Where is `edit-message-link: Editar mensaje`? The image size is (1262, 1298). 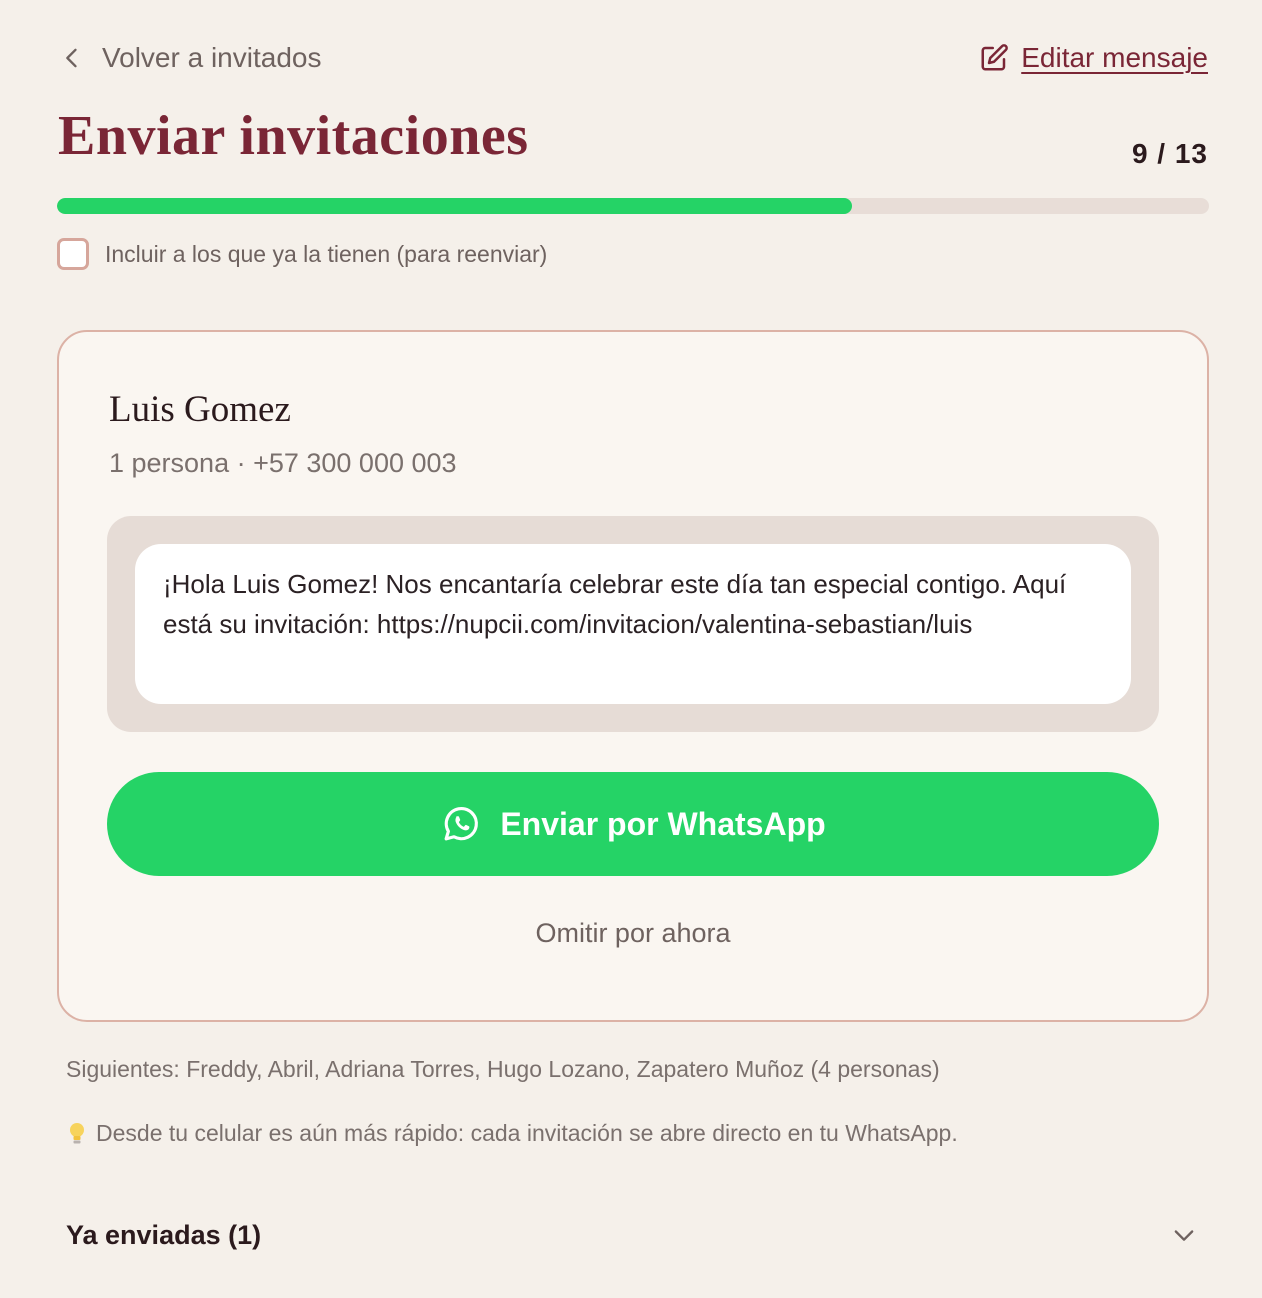
edit-message-link: Editar mensaje is located at coordinates (1093, 58).